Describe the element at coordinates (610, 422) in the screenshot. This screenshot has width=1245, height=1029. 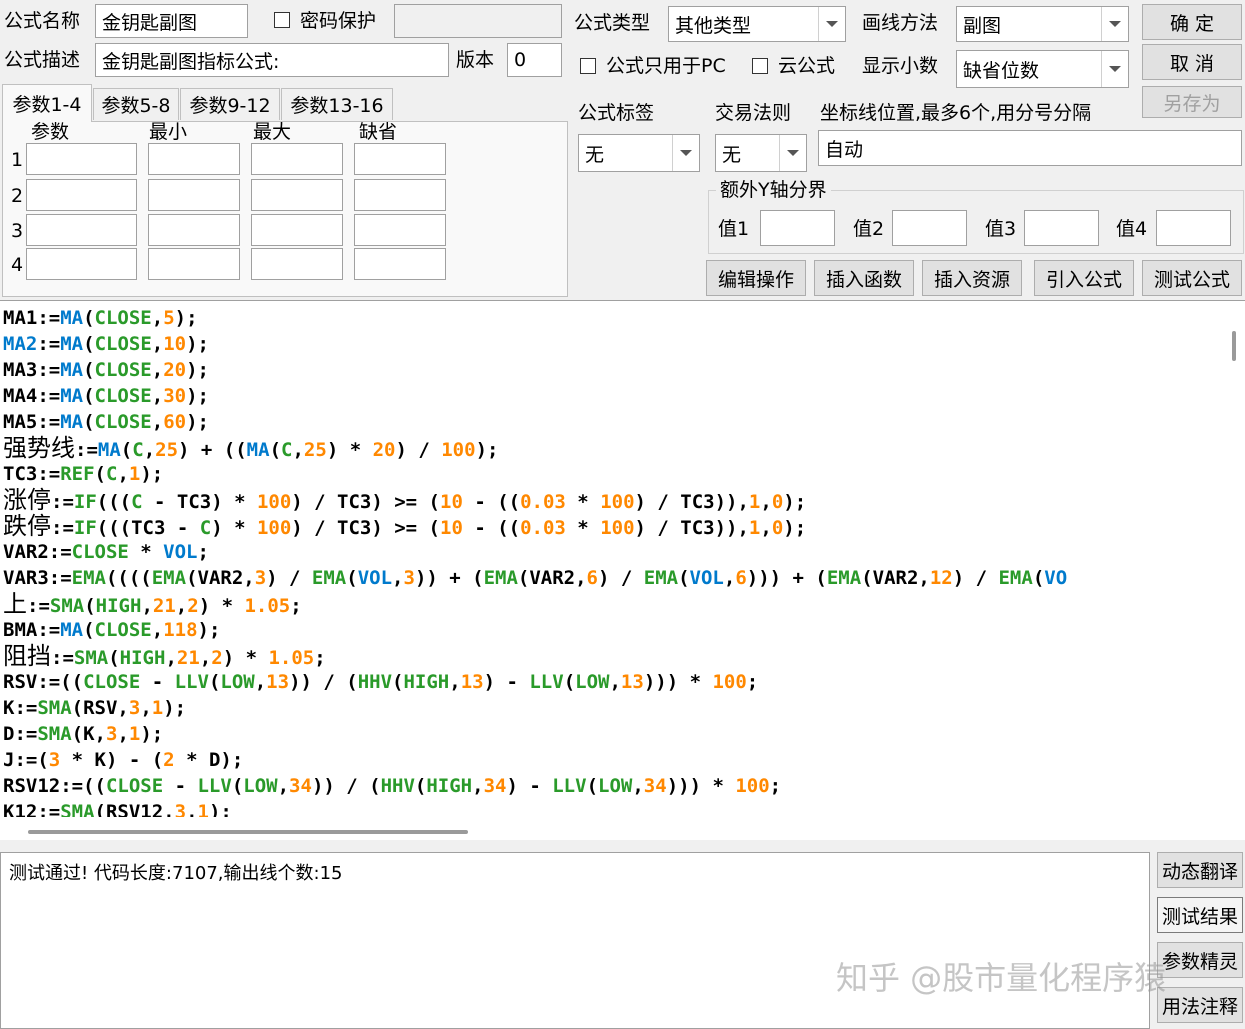
I see `code-line: MA5:=MA(CLOSE,60);` at that location.